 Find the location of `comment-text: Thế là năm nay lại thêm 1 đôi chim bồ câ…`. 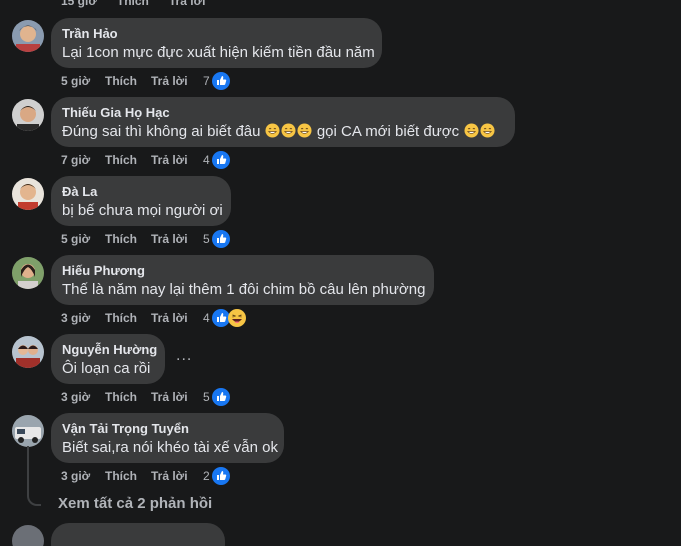

comment-text: Thế là năm nay lại thêm 1 đôi chim bồ câ… is located at coordinates (244, 289).